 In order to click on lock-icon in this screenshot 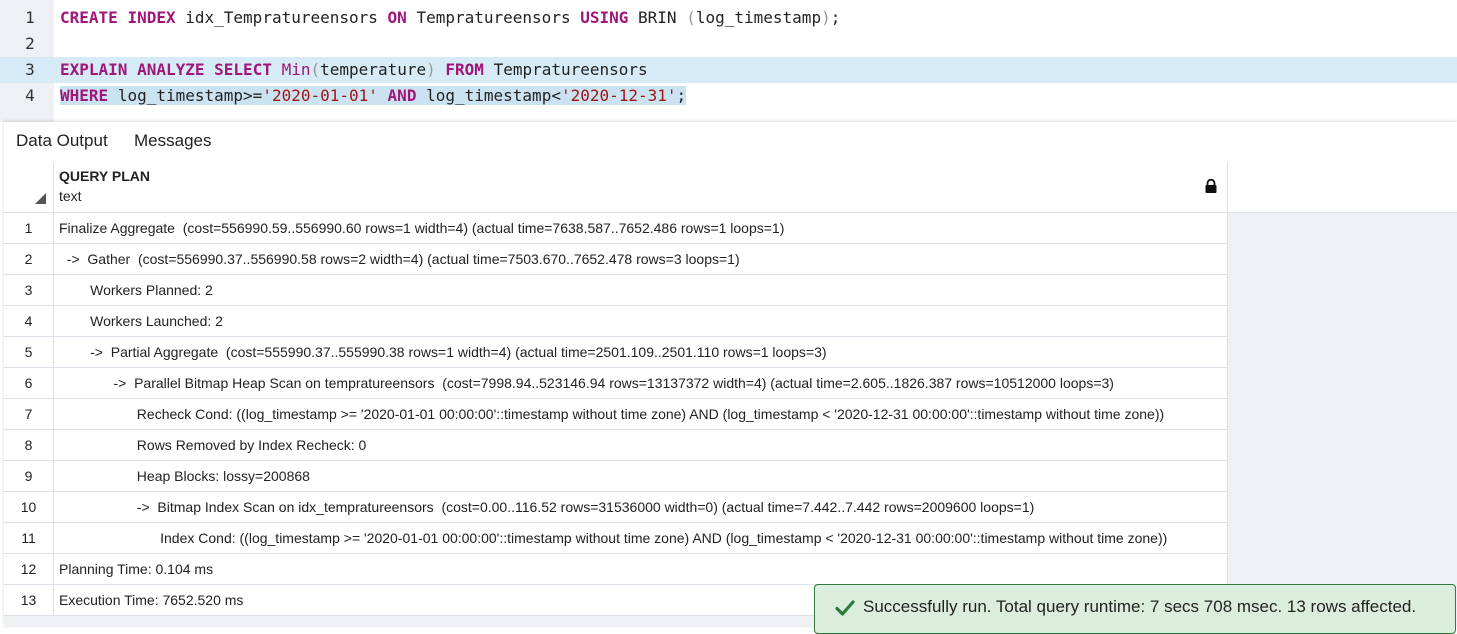, I will do `click(1211, 186)`.